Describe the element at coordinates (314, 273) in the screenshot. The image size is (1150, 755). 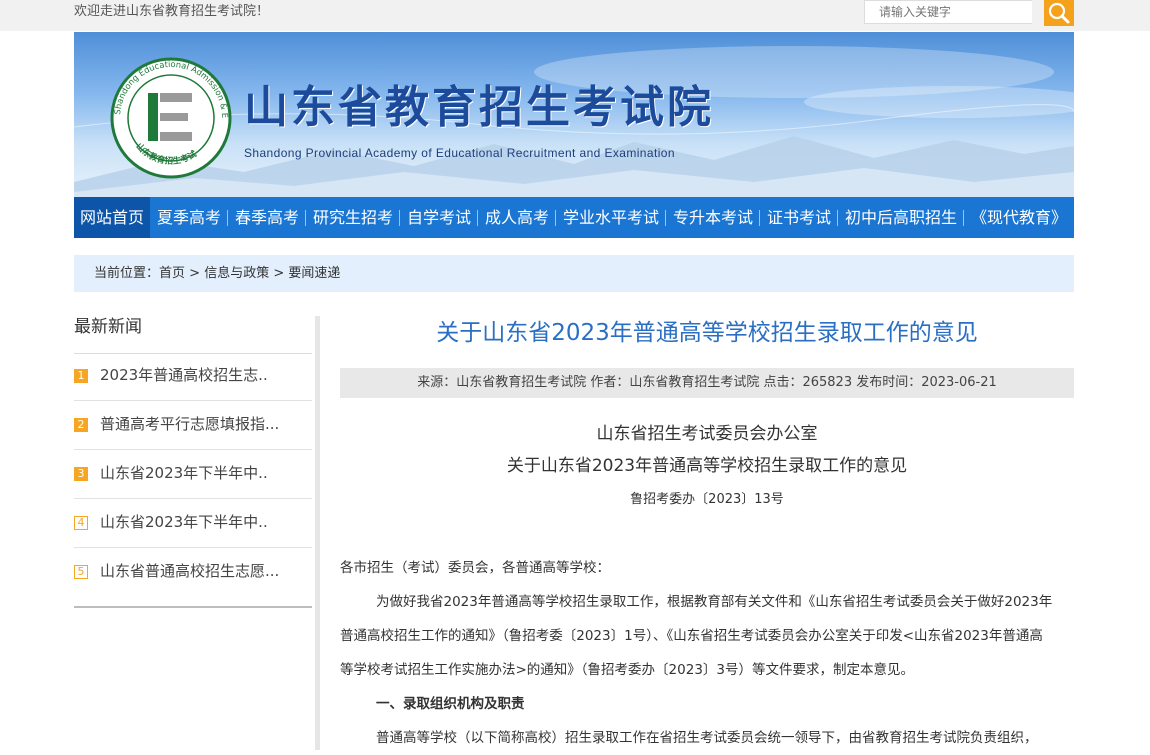
I see `breadcrumb-news: 要闻速递` at that location.